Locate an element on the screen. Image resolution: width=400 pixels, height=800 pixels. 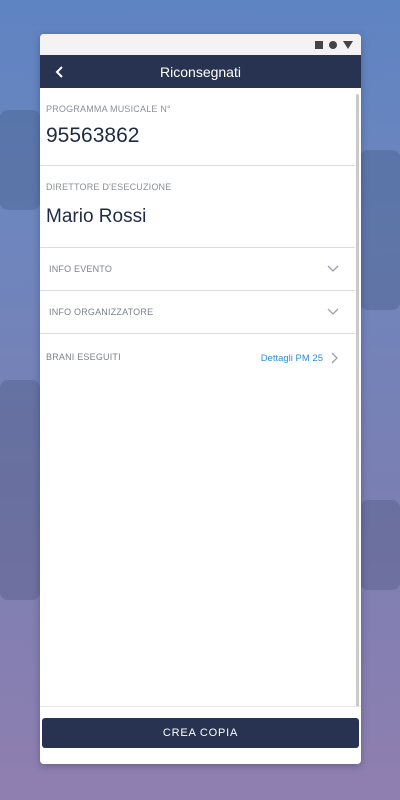
dettagli-link: Dettagli PM 25 is located at coordinates (300, 358).